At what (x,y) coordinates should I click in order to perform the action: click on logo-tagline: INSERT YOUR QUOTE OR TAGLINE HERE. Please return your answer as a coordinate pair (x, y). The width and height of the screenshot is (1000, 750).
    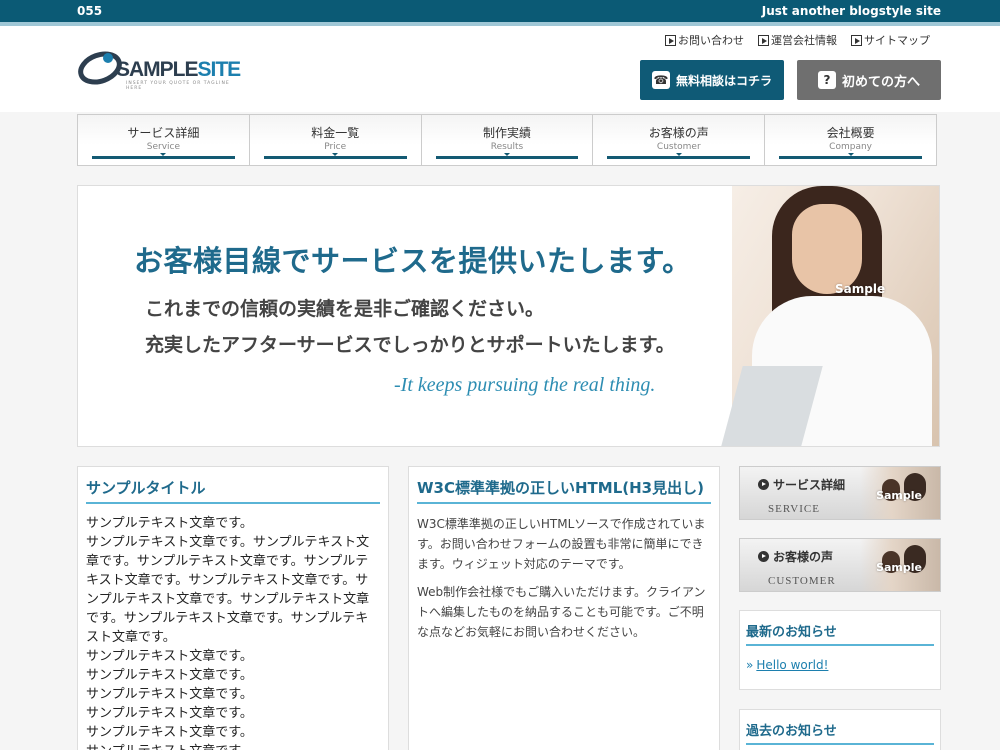
    Looking at the image, I should click on (178, 86).